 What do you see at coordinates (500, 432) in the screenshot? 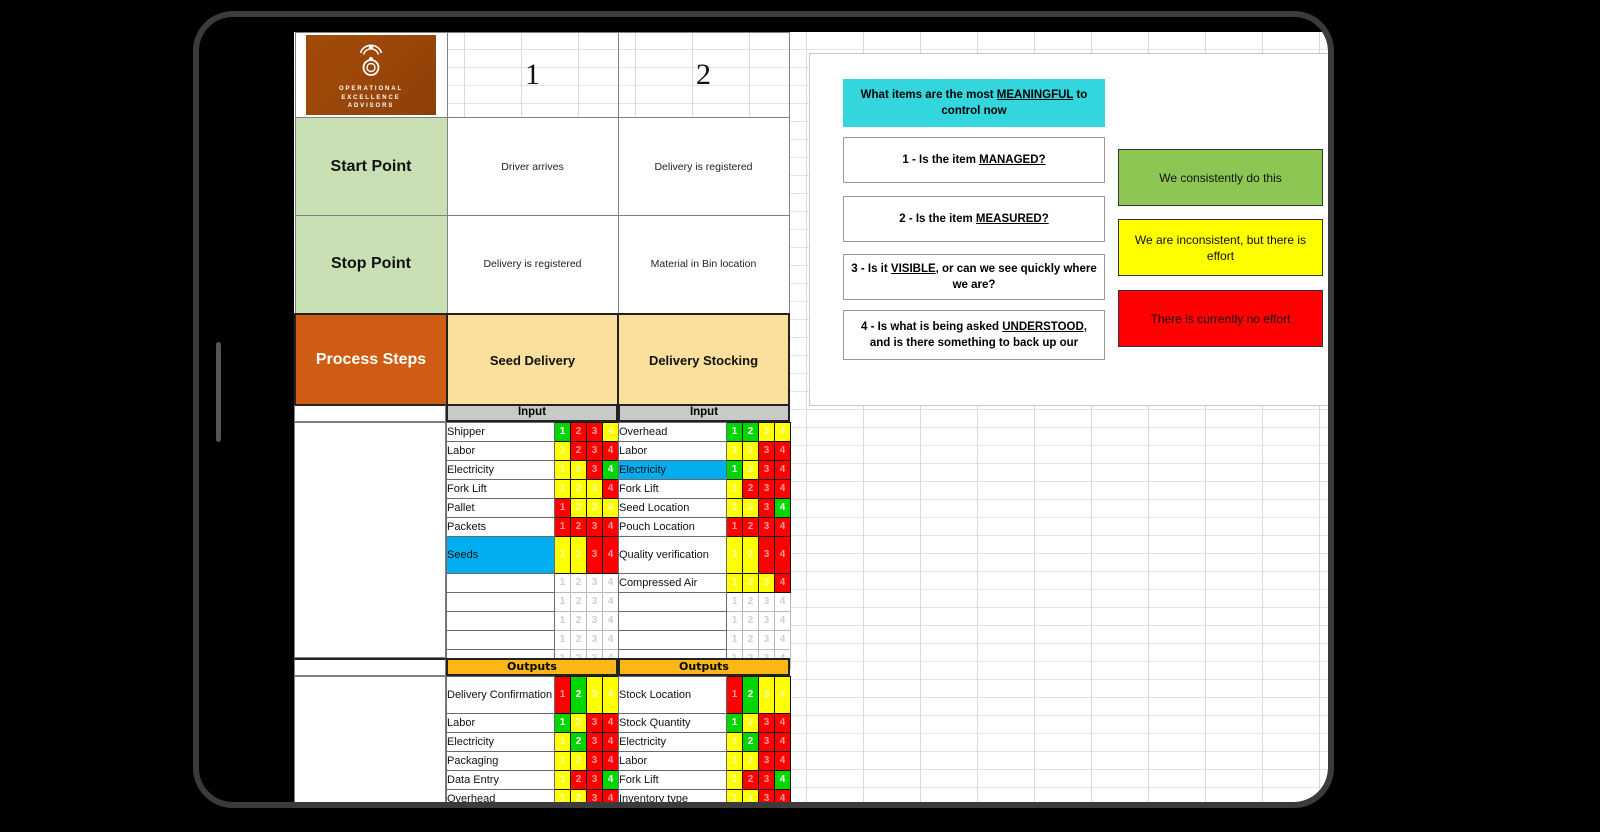
I see `item-name: Shipper` at bounding box center [500, 432].